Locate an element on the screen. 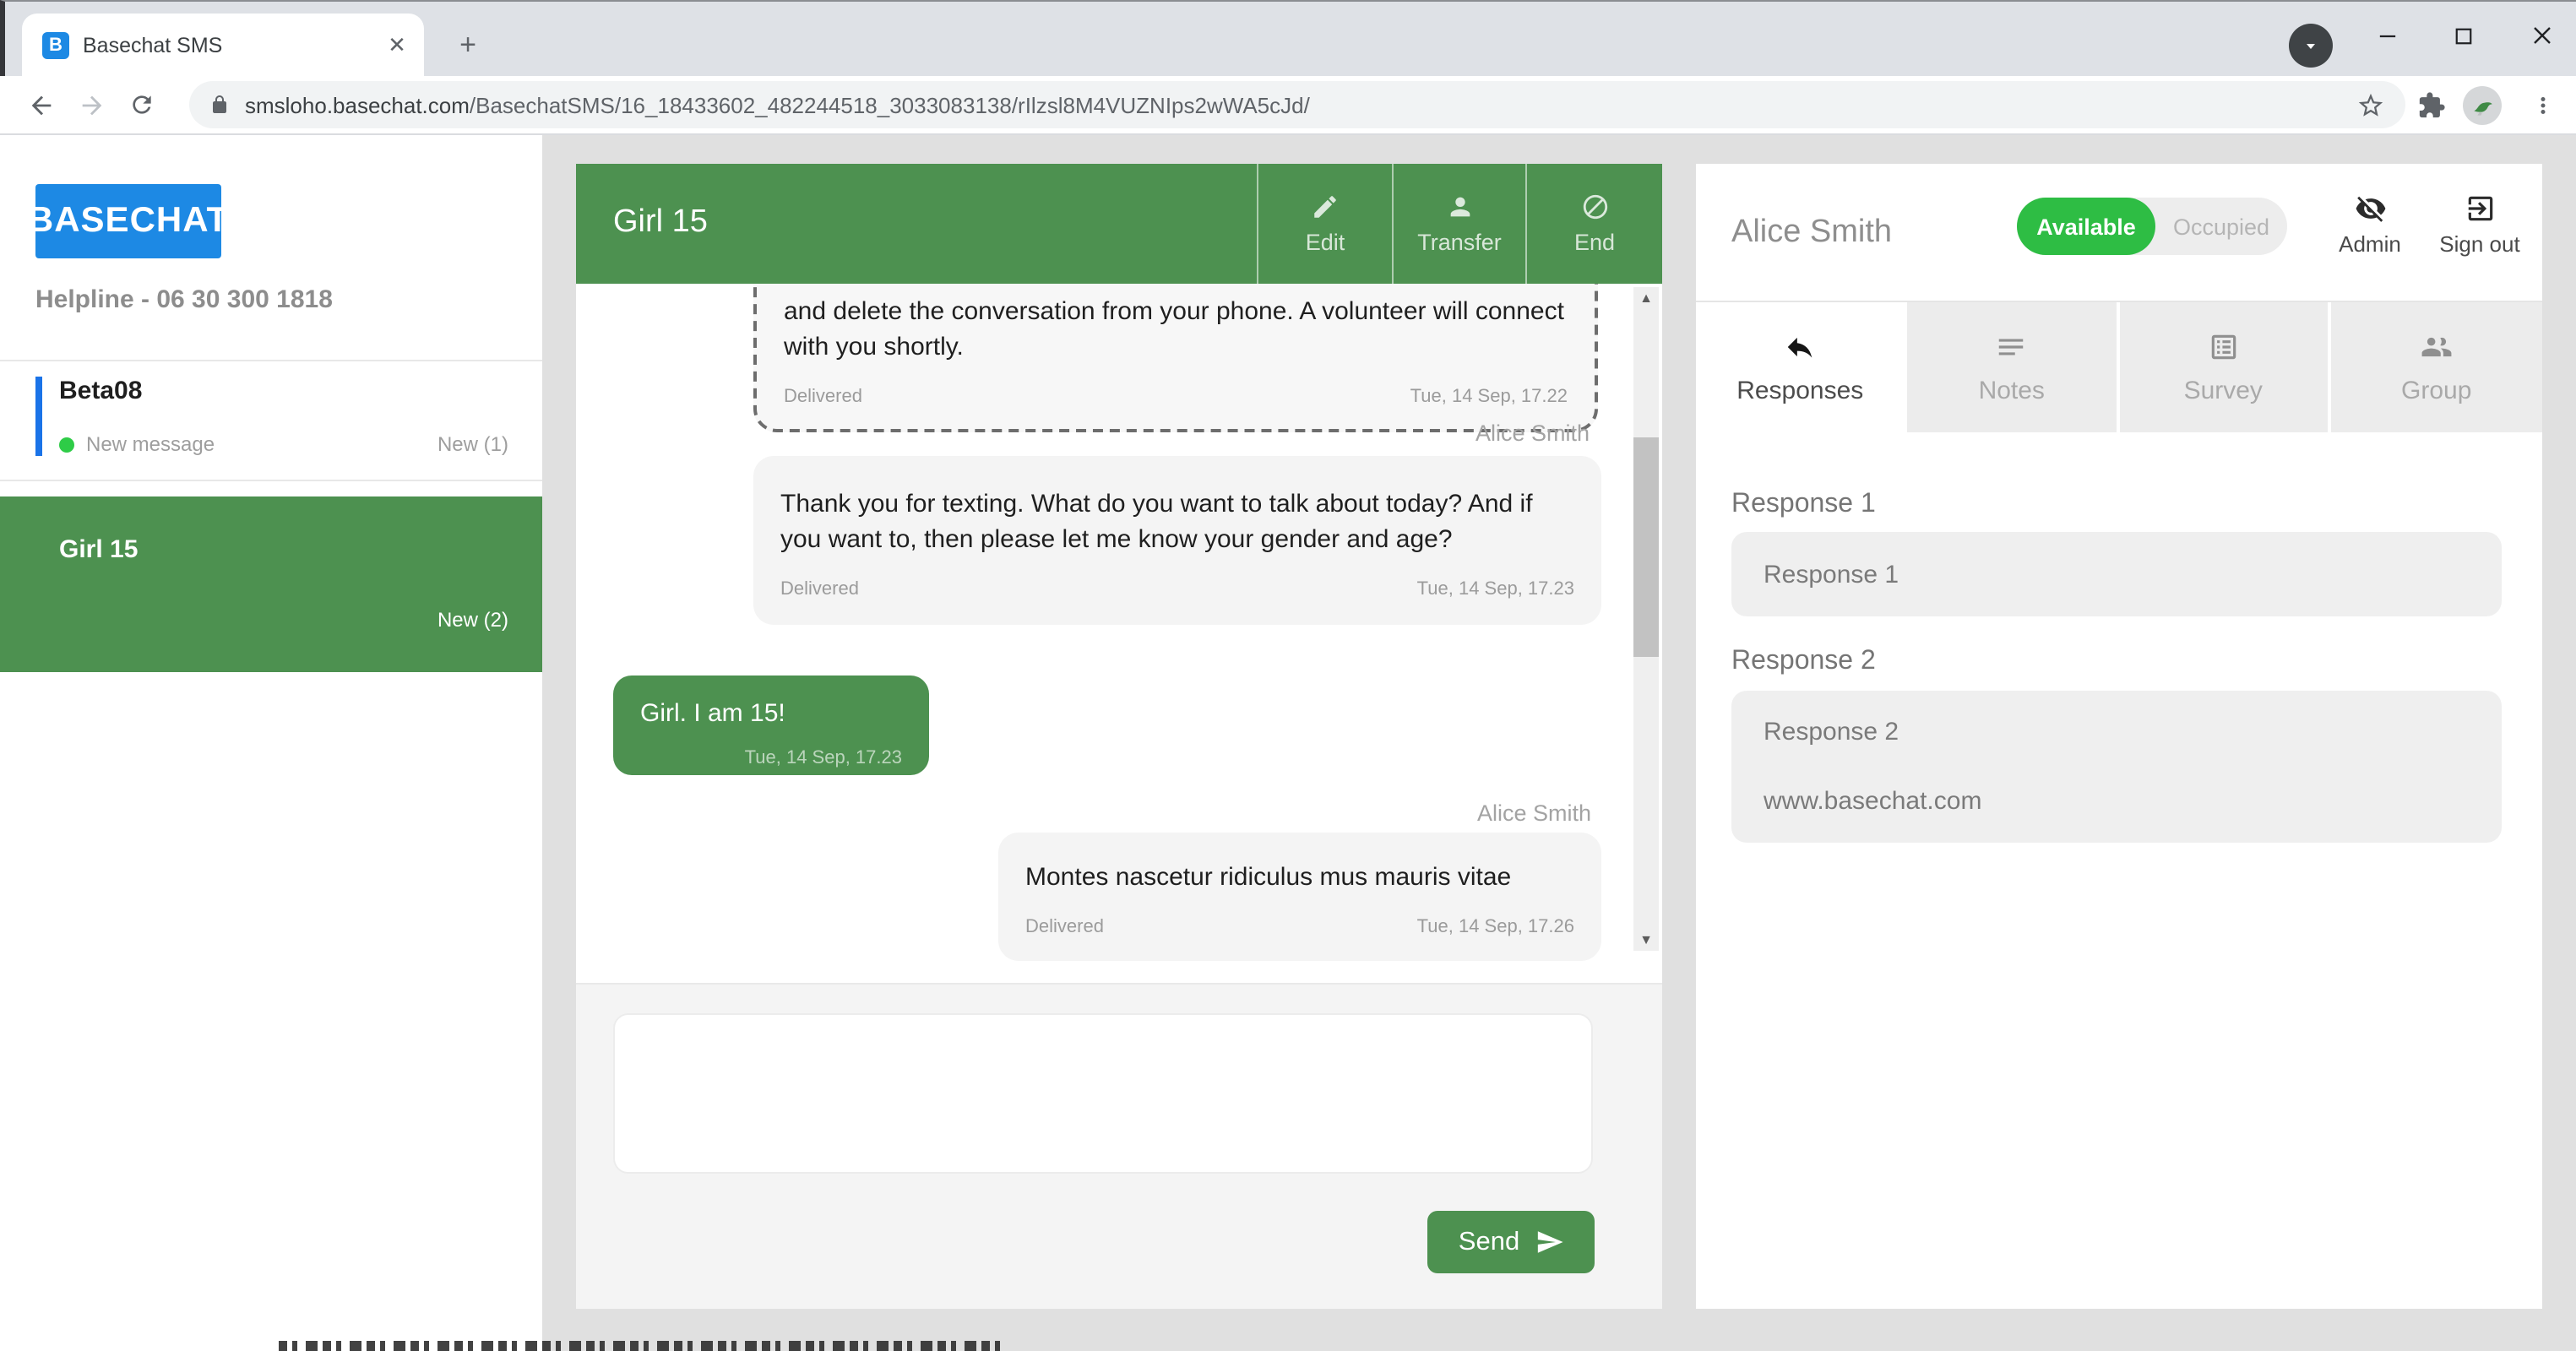  sign-out-button: Sign out is located at coordinates (2479, 225).